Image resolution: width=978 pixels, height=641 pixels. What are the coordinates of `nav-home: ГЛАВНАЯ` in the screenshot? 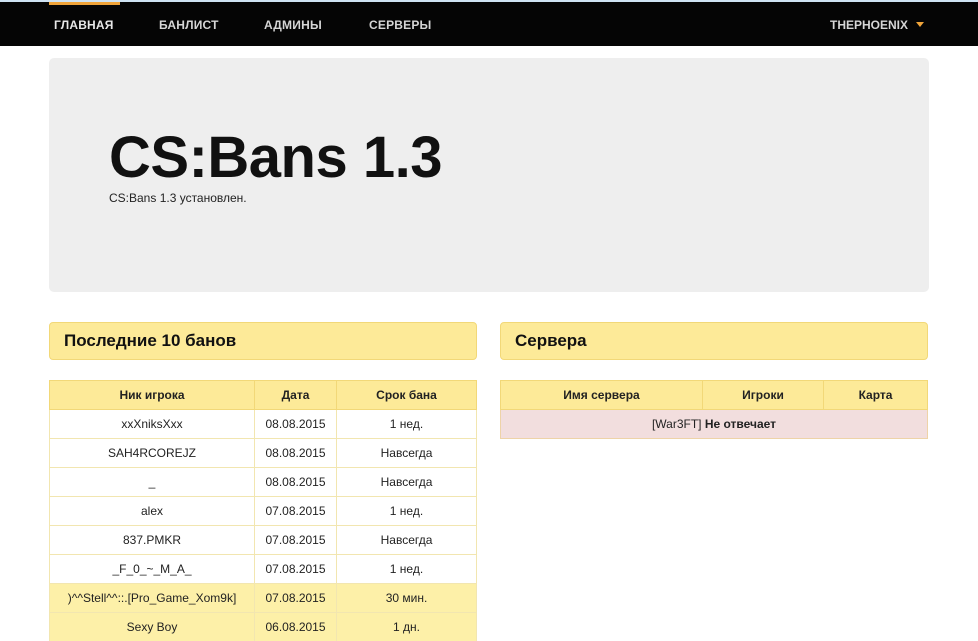 It's located at (84, 24).